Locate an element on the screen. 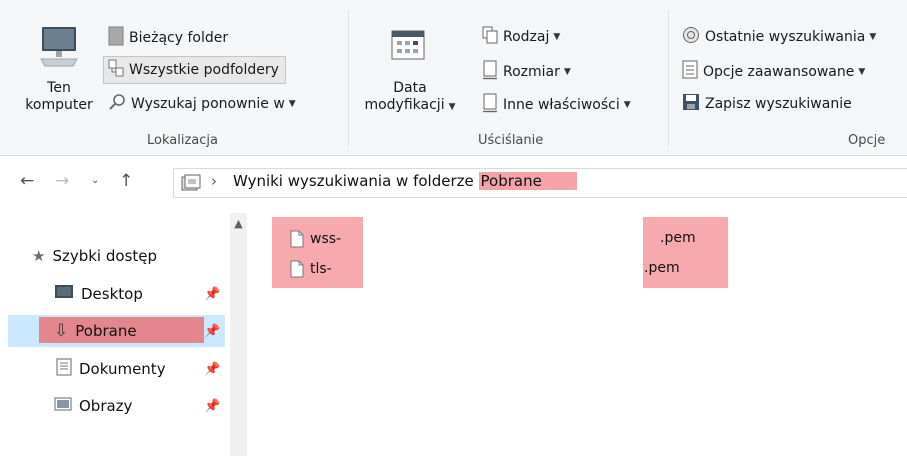 This screenshot has width=907, height=456. kind-icon is located at coordinates (490, 37).